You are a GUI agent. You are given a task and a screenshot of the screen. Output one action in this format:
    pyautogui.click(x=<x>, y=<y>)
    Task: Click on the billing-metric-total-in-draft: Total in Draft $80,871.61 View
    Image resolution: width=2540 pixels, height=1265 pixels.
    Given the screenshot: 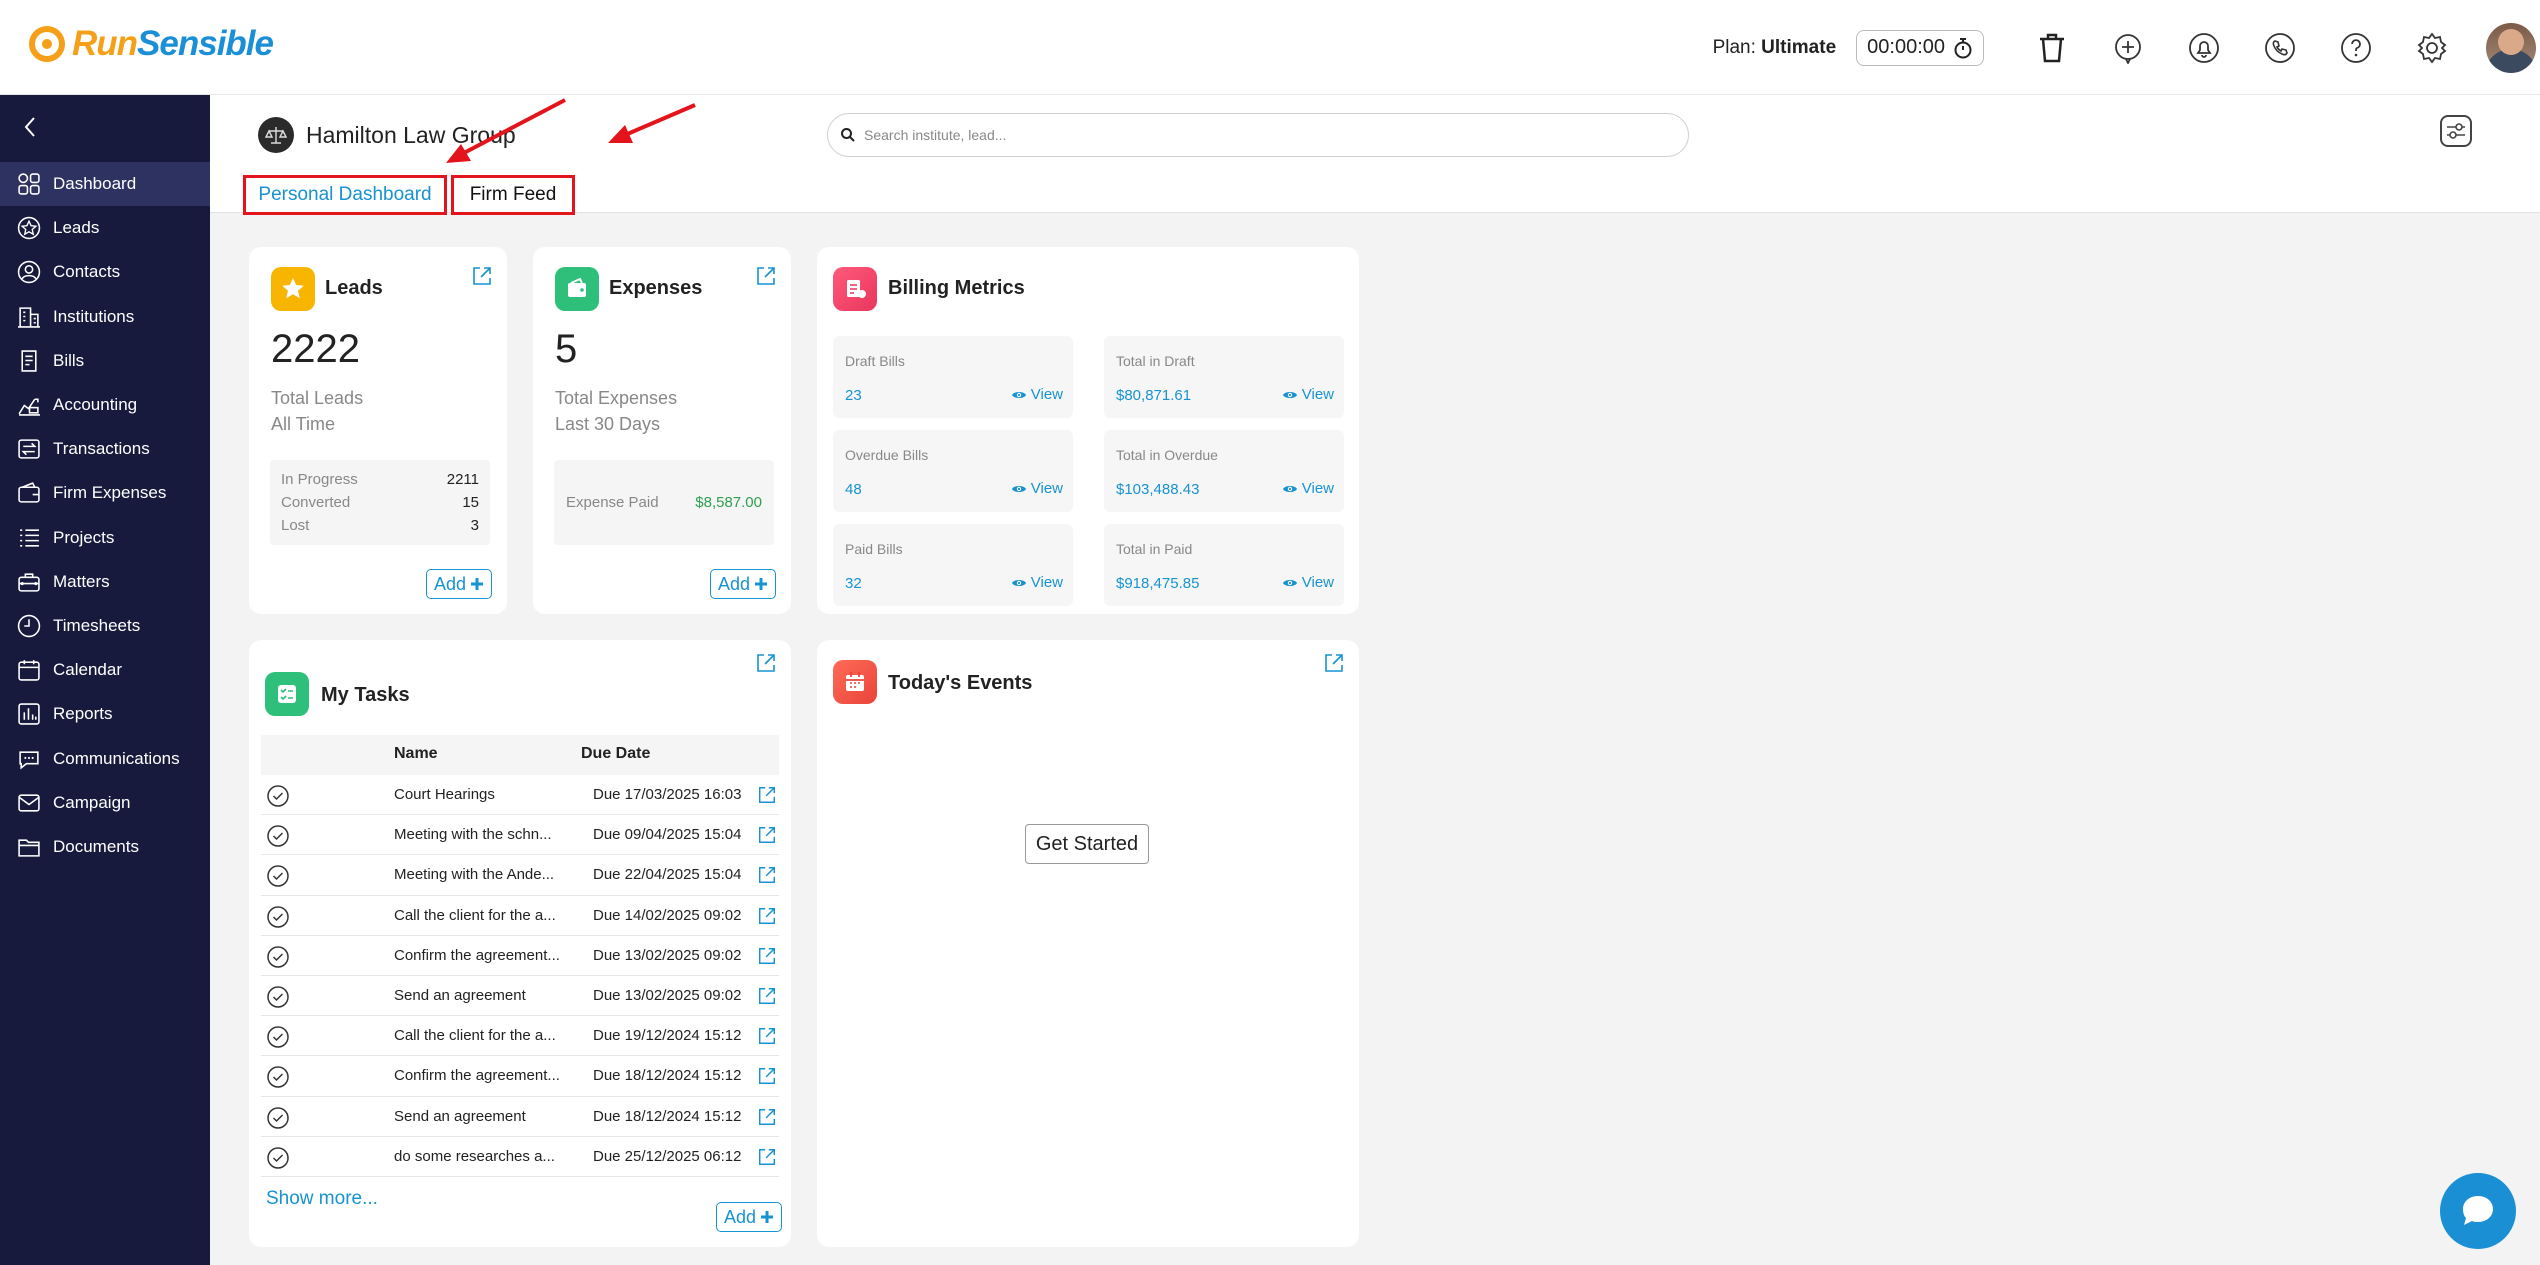 What is the action you would take?
    pyautogui.click(x=1224, y=377)
    